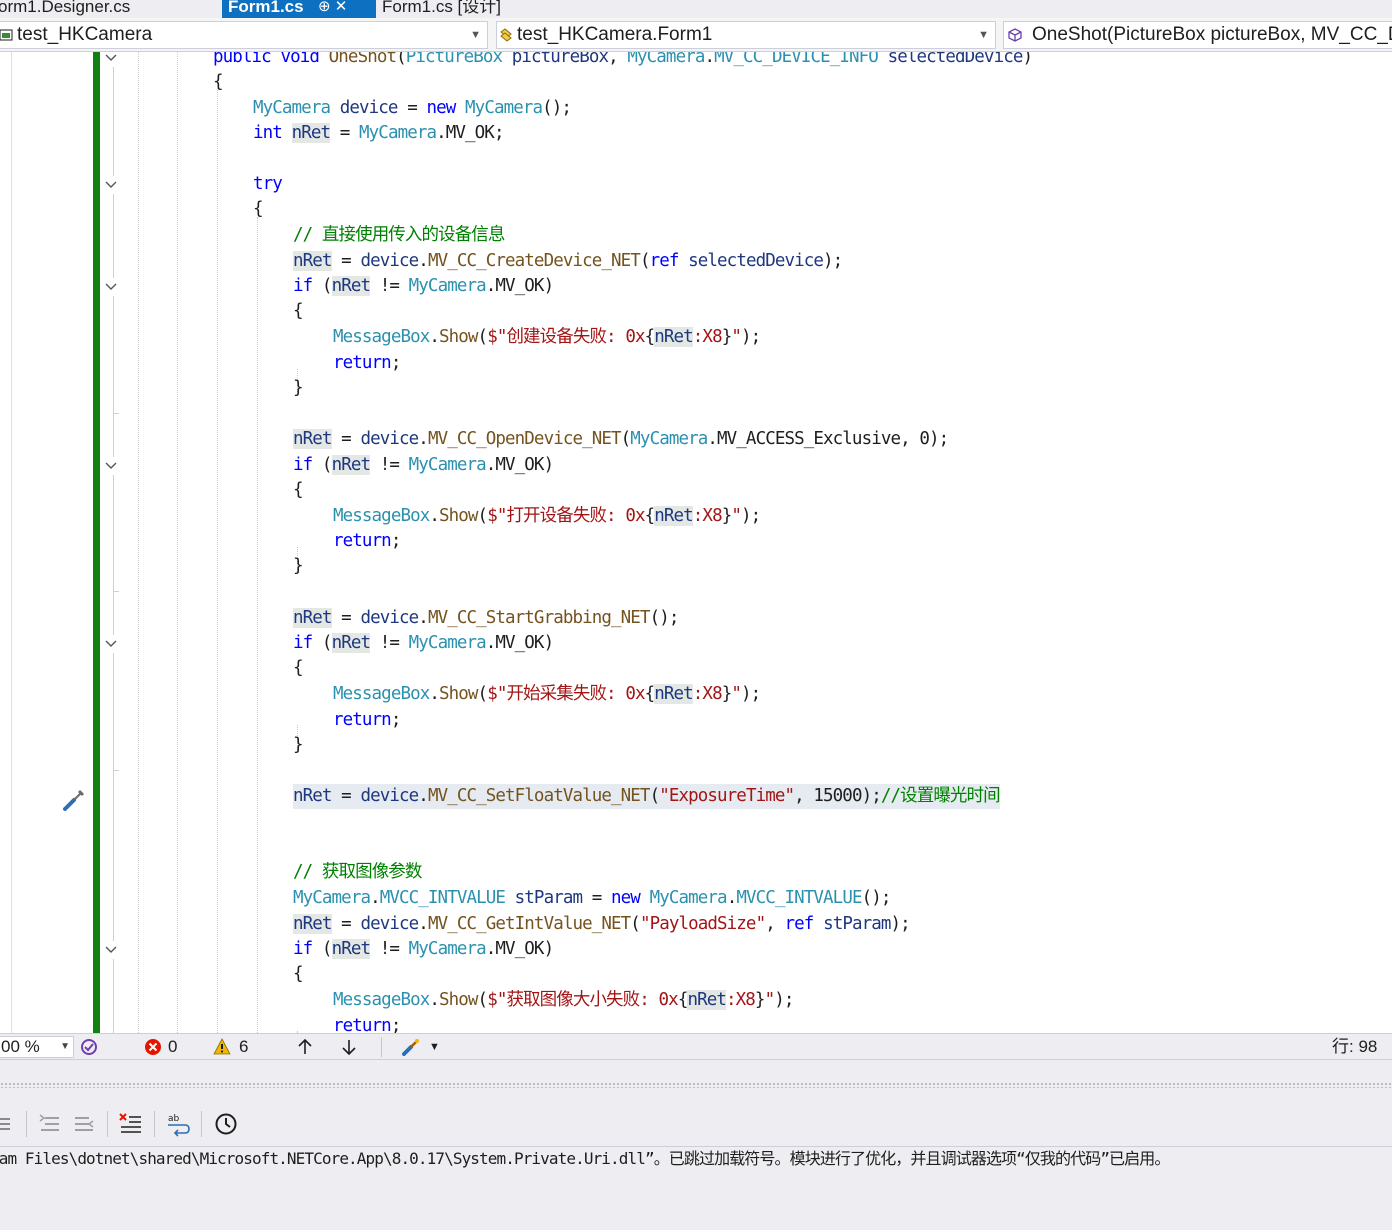  I want to click on panel-splitter-grip, so click(696, 1086).